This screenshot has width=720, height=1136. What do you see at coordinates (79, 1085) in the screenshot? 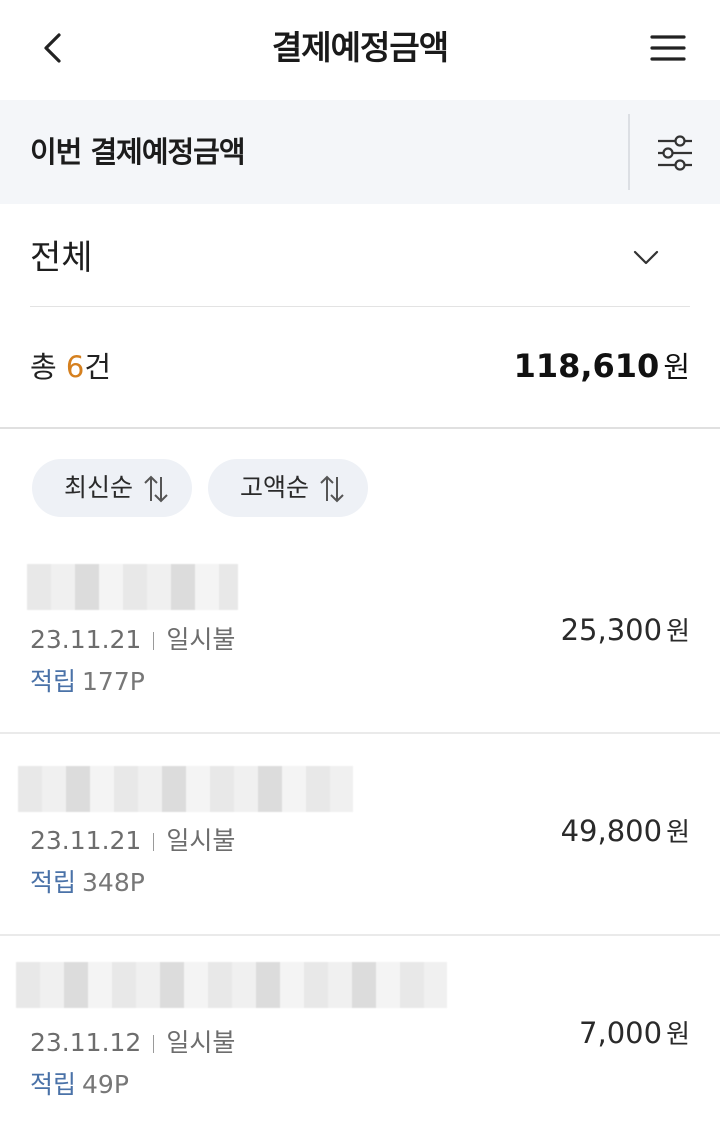
I see `transaction-points: 적립 49P` at bounding box center [79, 1085].